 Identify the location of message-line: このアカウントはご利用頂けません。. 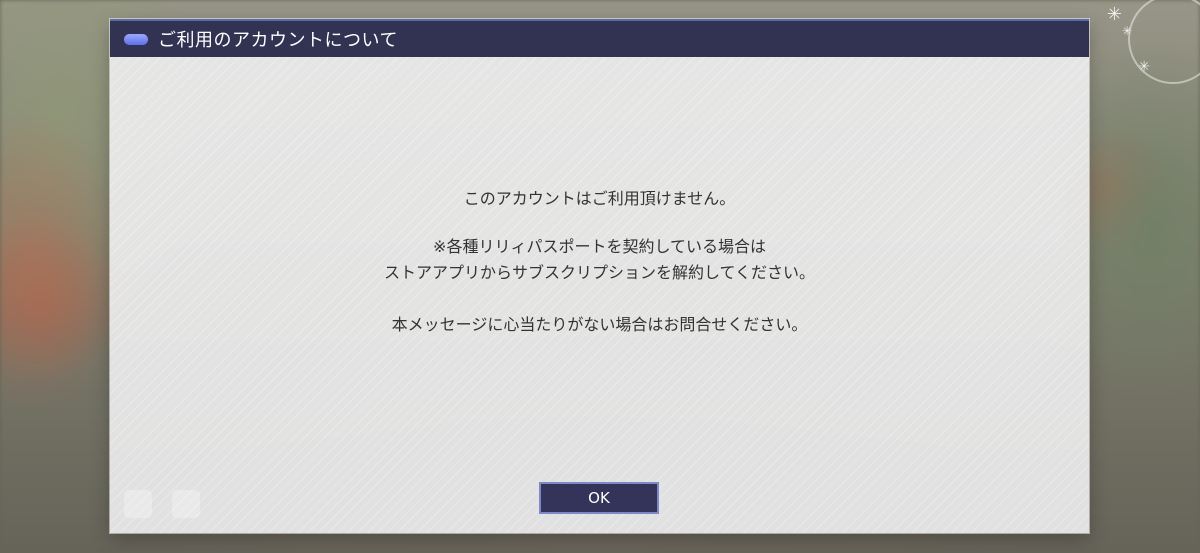
(599, 198).